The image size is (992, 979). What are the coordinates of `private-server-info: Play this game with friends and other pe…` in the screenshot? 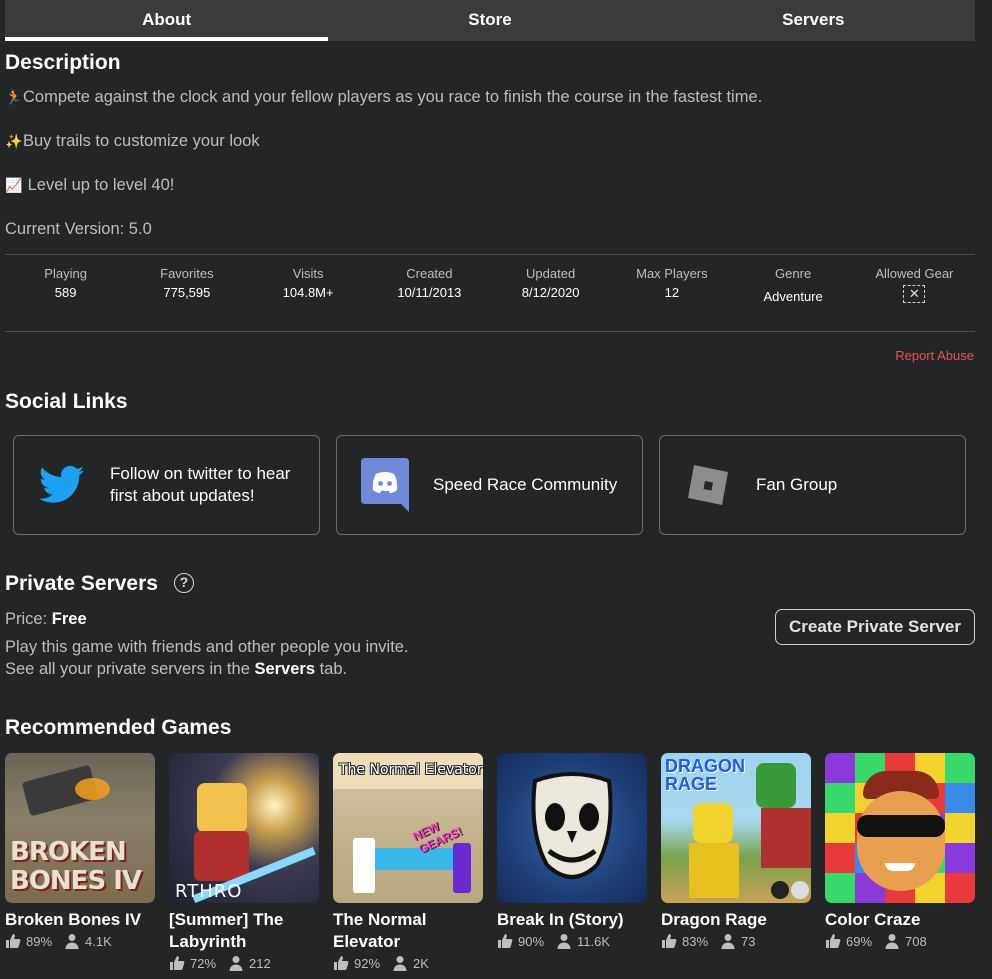 It's located at (207, 647).